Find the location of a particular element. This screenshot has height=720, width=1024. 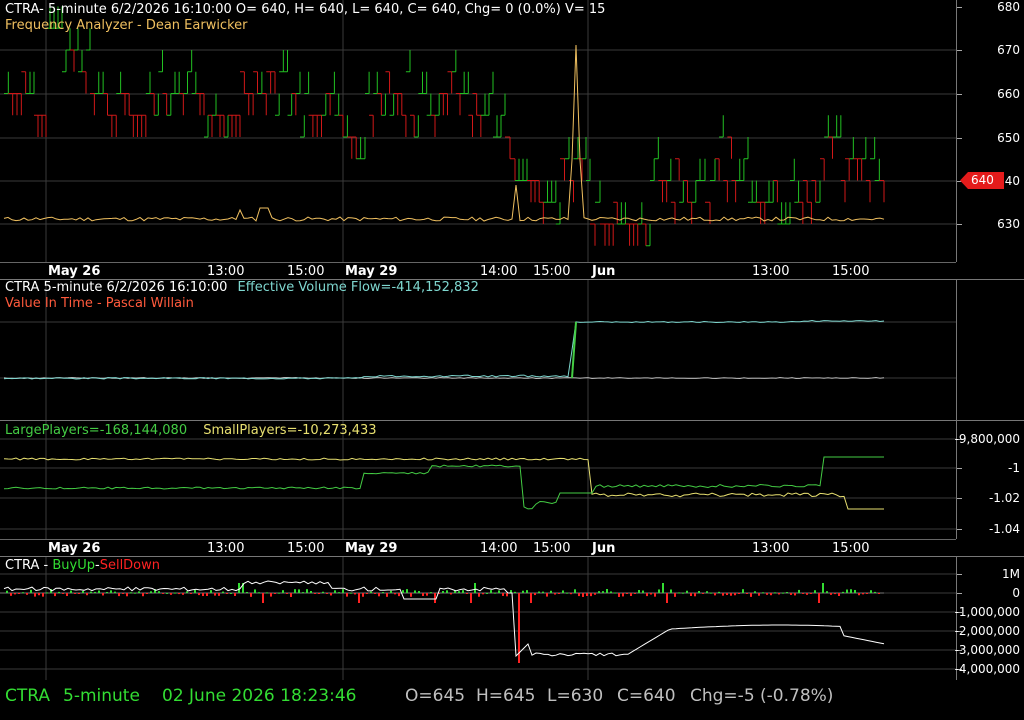

evf-jump is located at coordinates (574, 350).